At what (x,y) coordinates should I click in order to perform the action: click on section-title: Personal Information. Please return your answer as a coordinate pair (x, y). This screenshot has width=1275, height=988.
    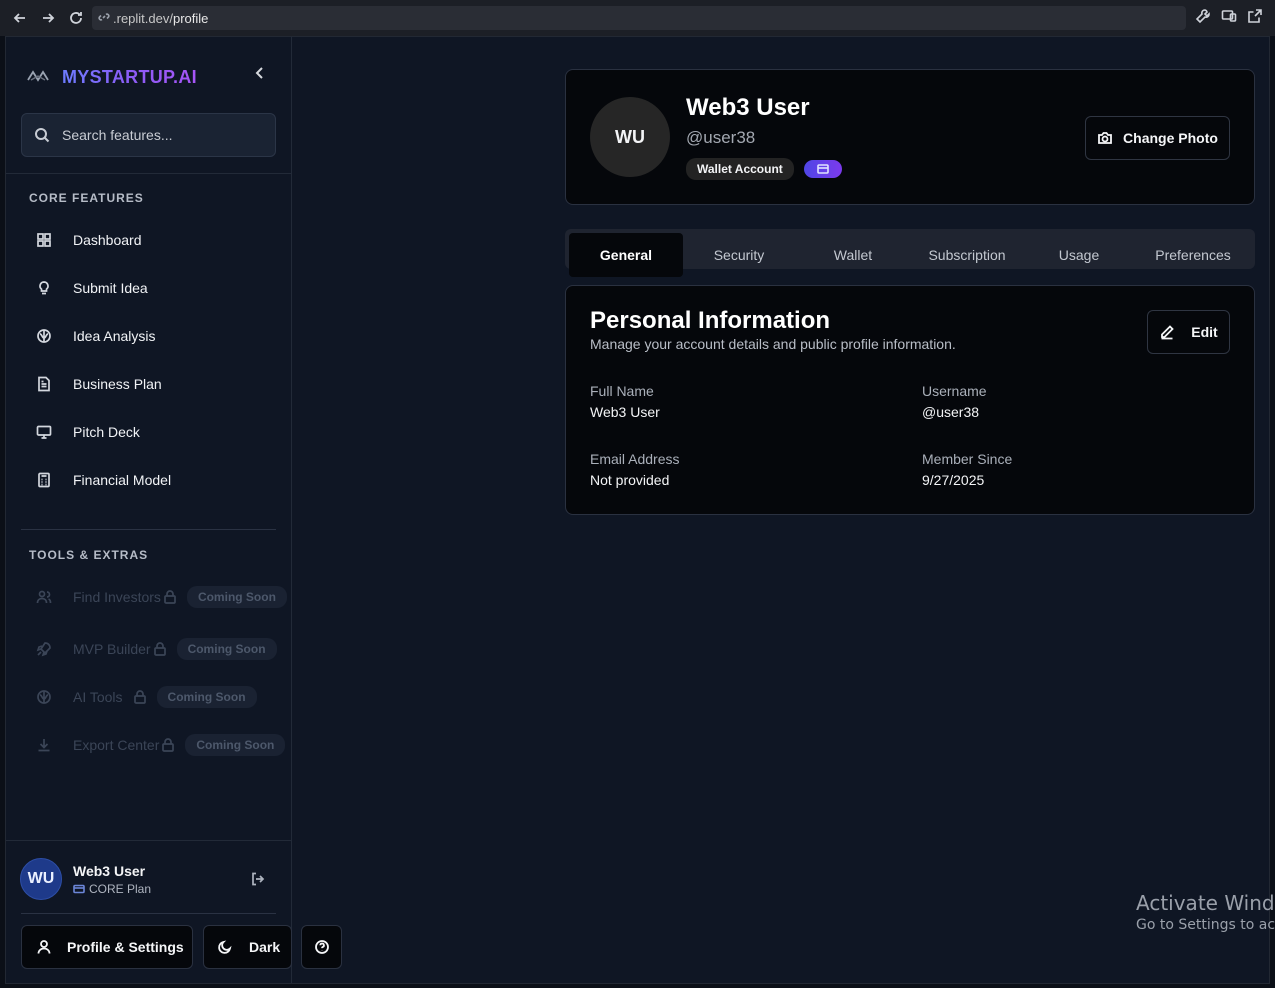
    Looking at the image, I should click on (710, 320).